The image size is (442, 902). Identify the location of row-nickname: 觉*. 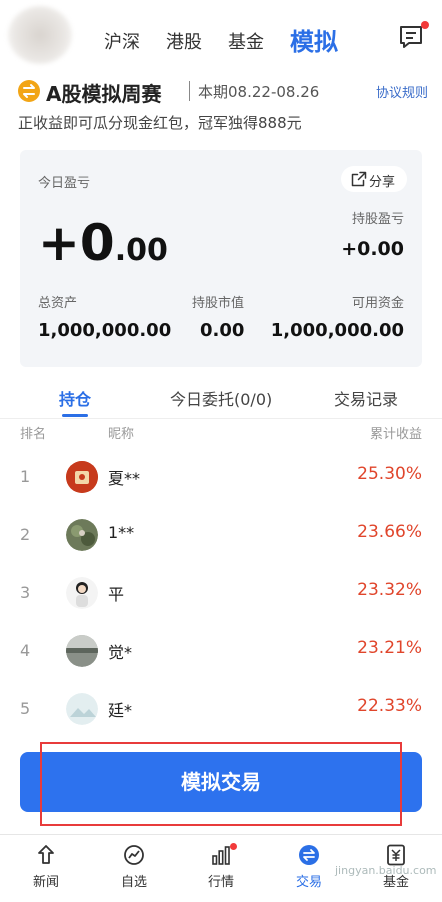
(120, 652).